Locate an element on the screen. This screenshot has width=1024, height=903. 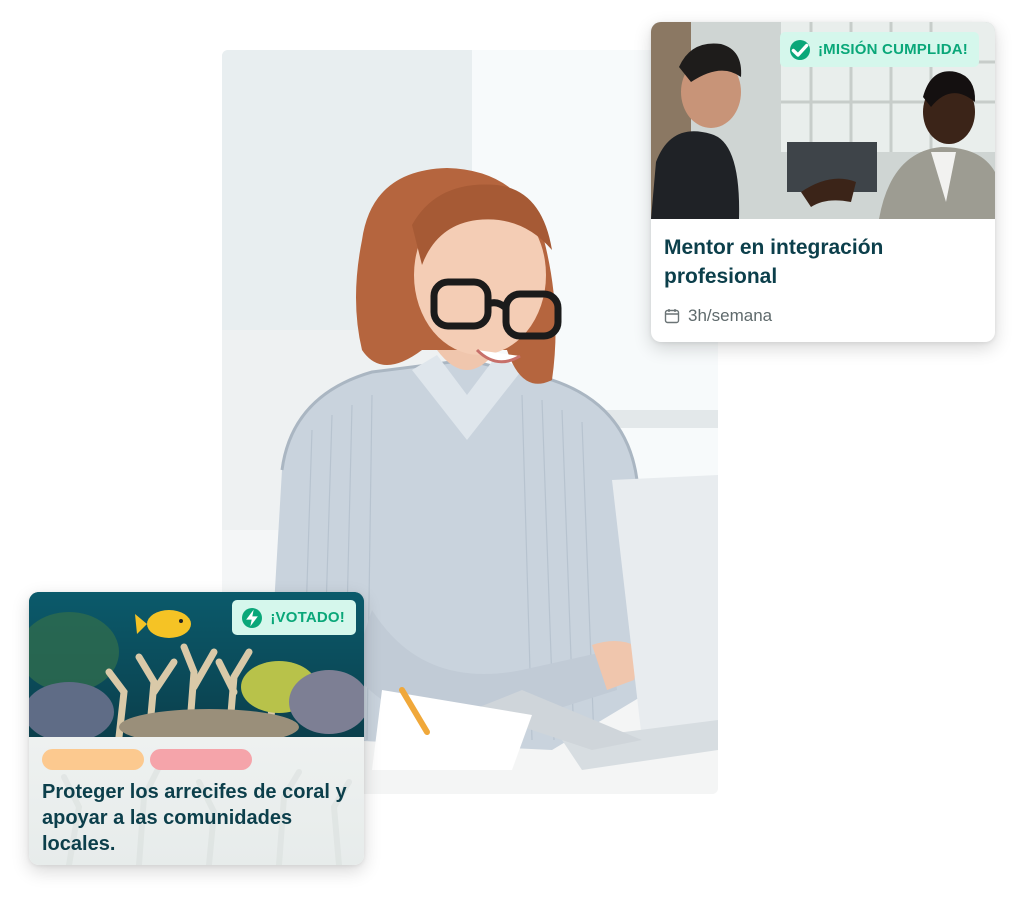
category-tags is located at coordinates (196, 759).